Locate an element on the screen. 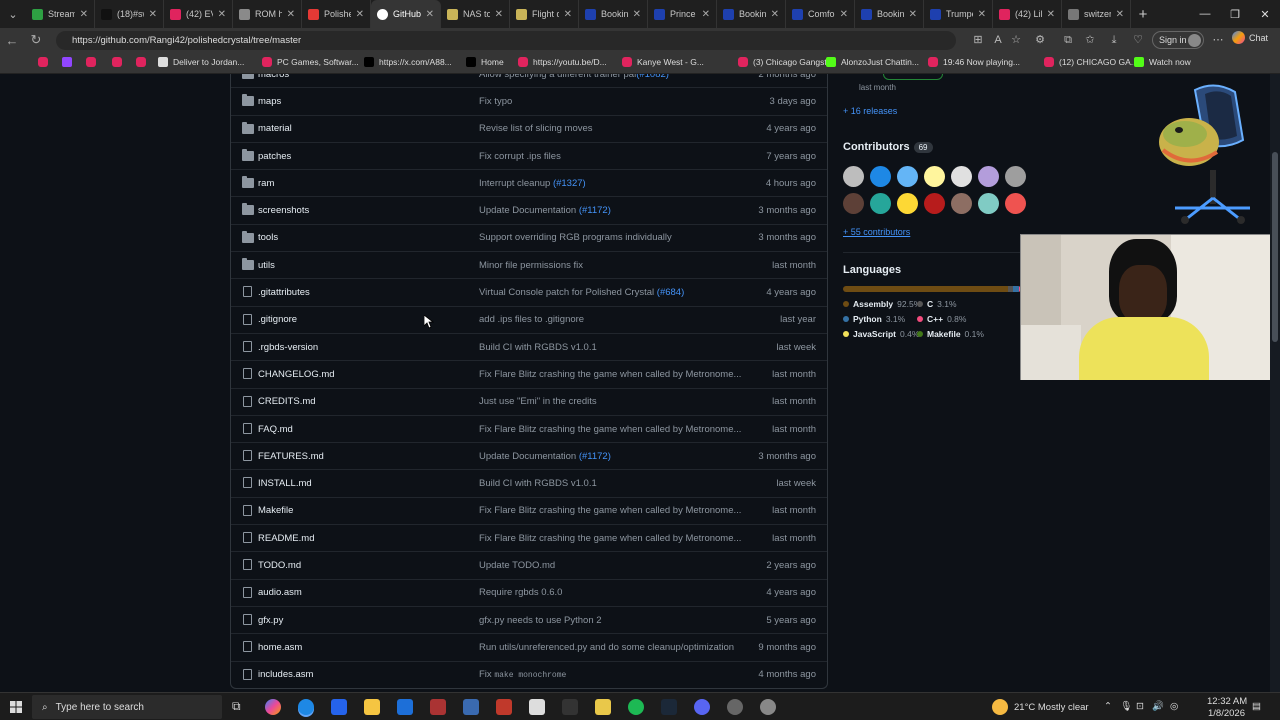  app-available-icon: ⊞ is located at coordinates (978, 40).